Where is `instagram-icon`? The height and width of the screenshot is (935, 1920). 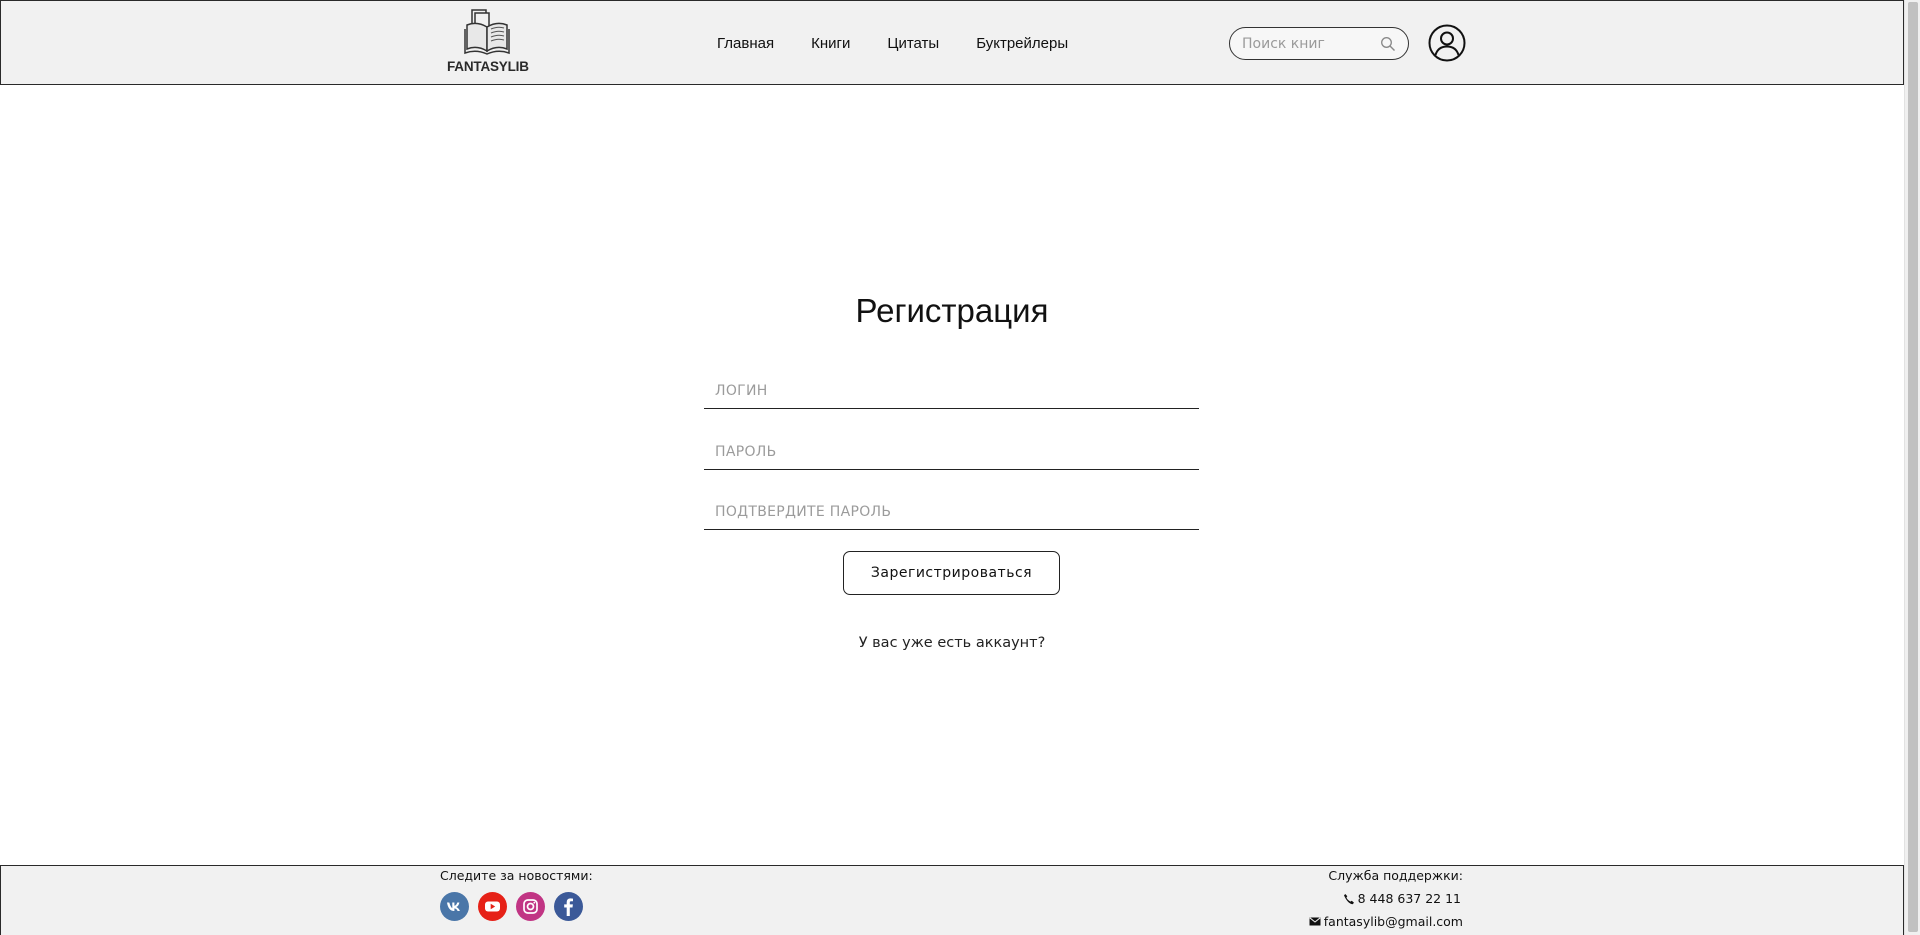
instagram-icon is located at coordinates (530, 906).